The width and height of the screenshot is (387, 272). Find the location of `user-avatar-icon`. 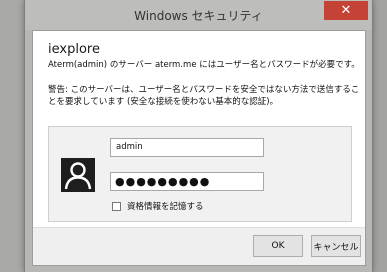

user-avatar-icon is located at coordinates (78, 175).